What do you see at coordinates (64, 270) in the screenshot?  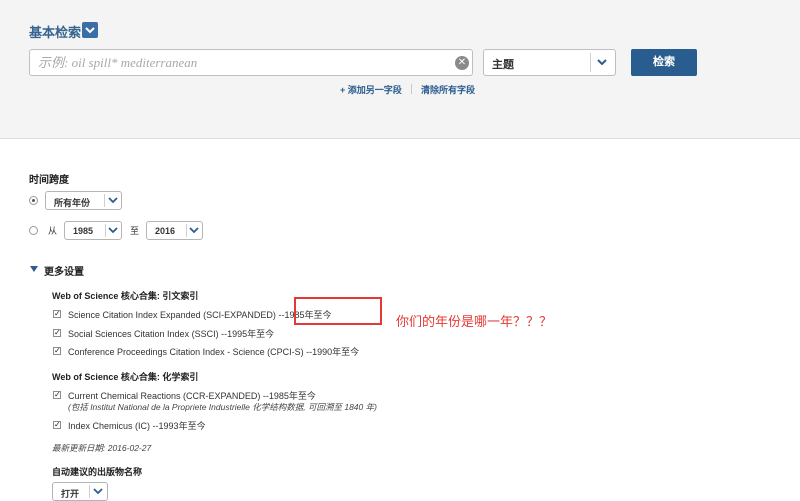 I see `more-settings-toggle: 更多设置` at bounding box center [64, 270].